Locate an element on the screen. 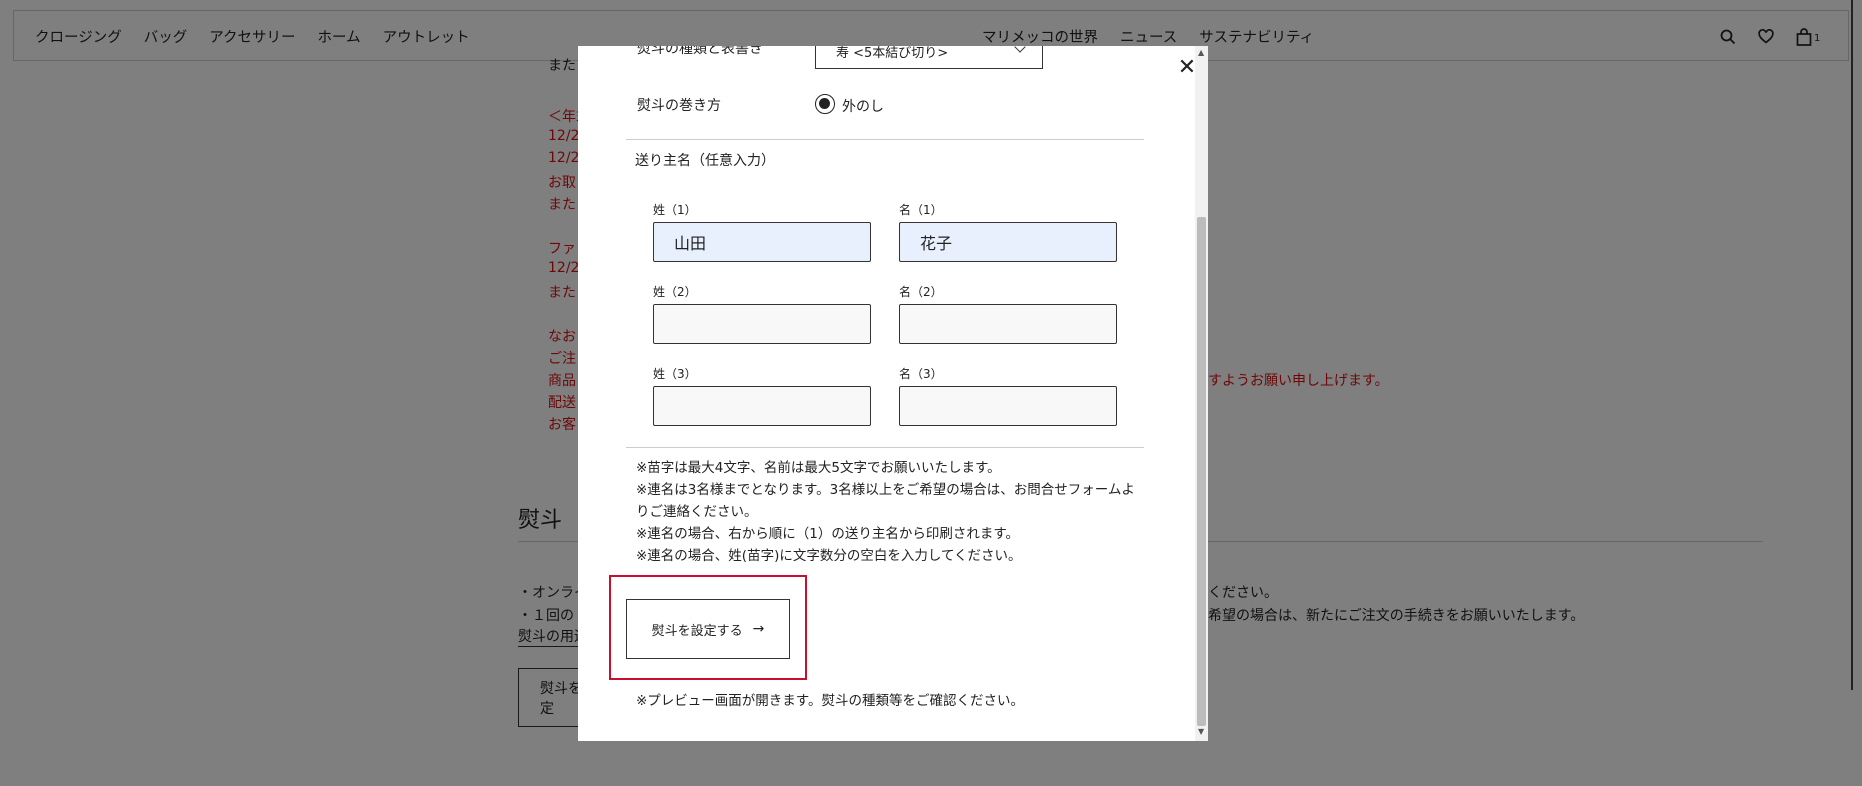  set-noshi-button: 熨斗を設定する → is located at coordinates (708, 629).